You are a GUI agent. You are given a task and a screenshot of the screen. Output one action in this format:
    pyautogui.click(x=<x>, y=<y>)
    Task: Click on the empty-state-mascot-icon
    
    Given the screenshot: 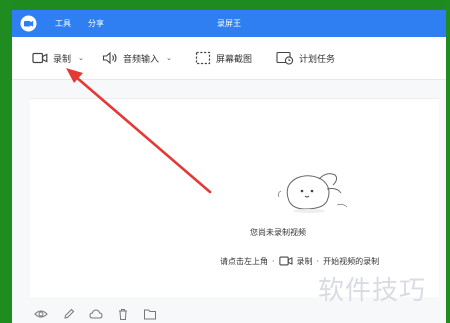 What is the action you would take?
    pyautogui.click(x=312, y=193)
    